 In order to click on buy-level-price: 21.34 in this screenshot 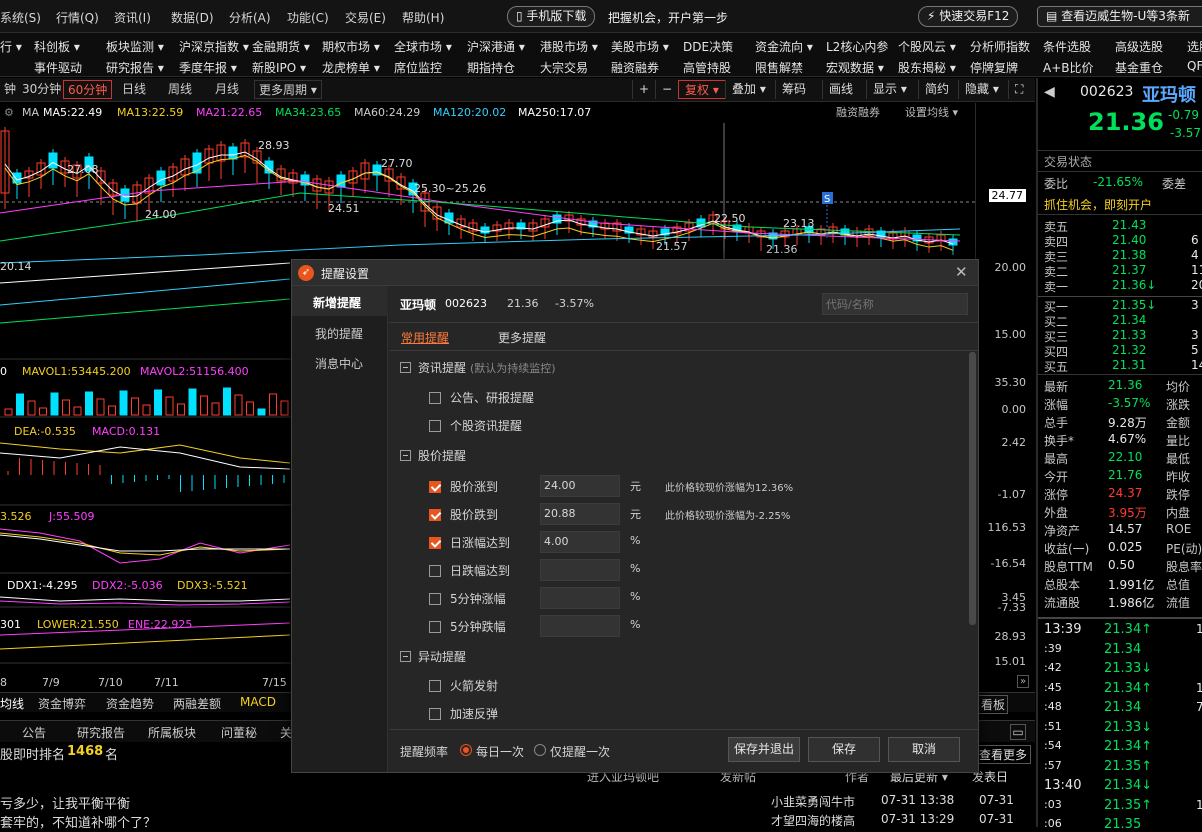, I will do `click(1129, 320)`.